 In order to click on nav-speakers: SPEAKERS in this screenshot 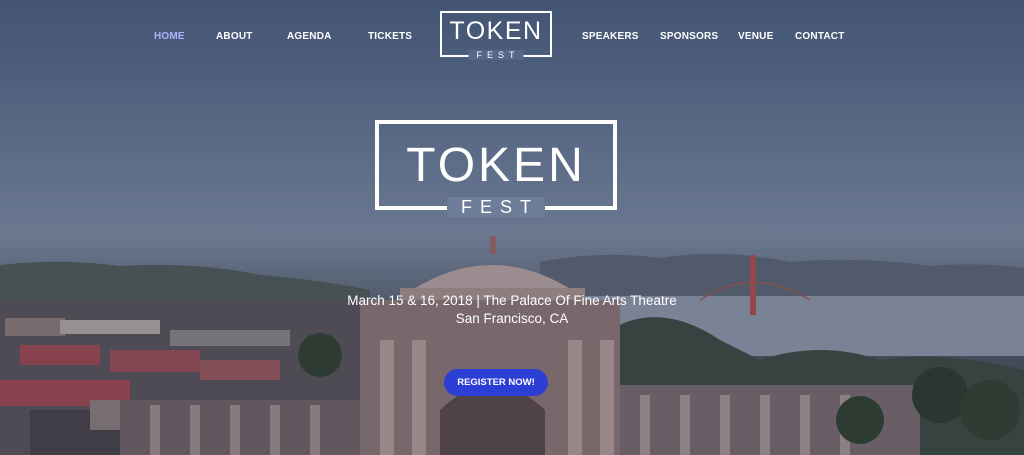, I will do `click(610, 36)`.